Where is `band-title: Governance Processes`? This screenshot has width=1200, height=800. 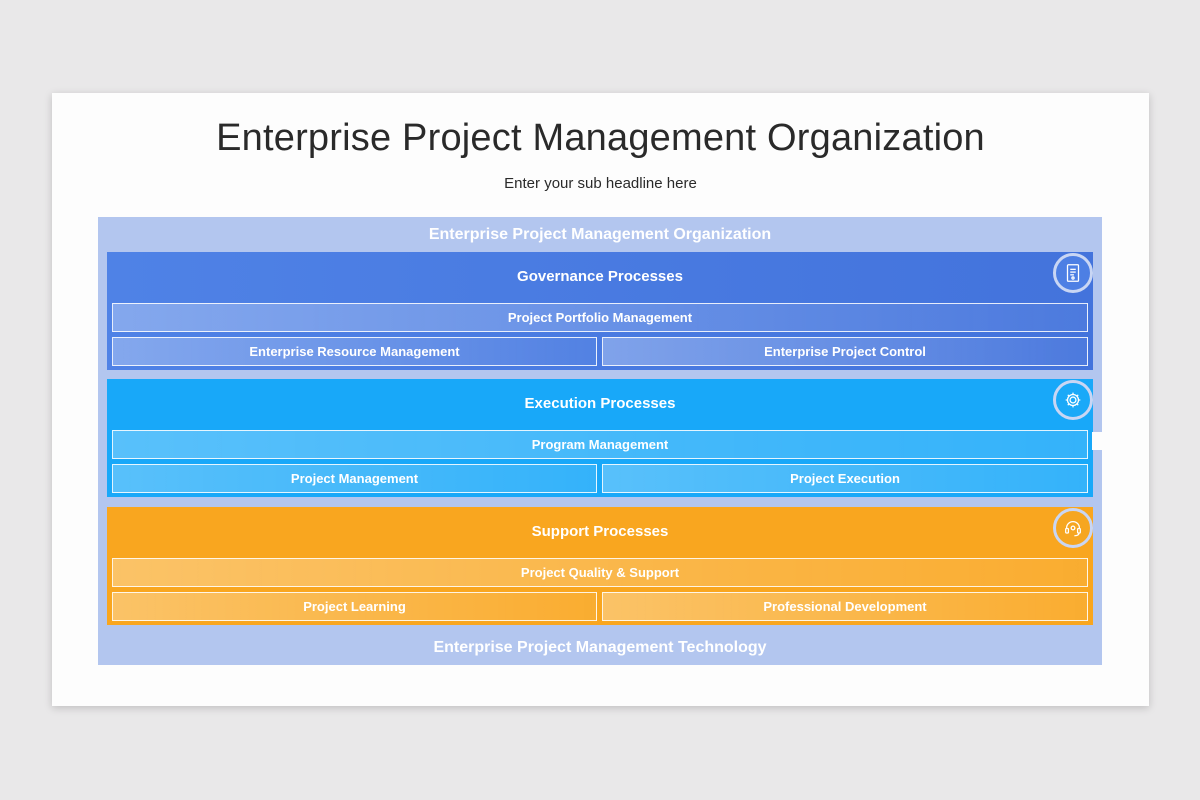
band-title: Governance Processes is located at coordinates (600, 276).